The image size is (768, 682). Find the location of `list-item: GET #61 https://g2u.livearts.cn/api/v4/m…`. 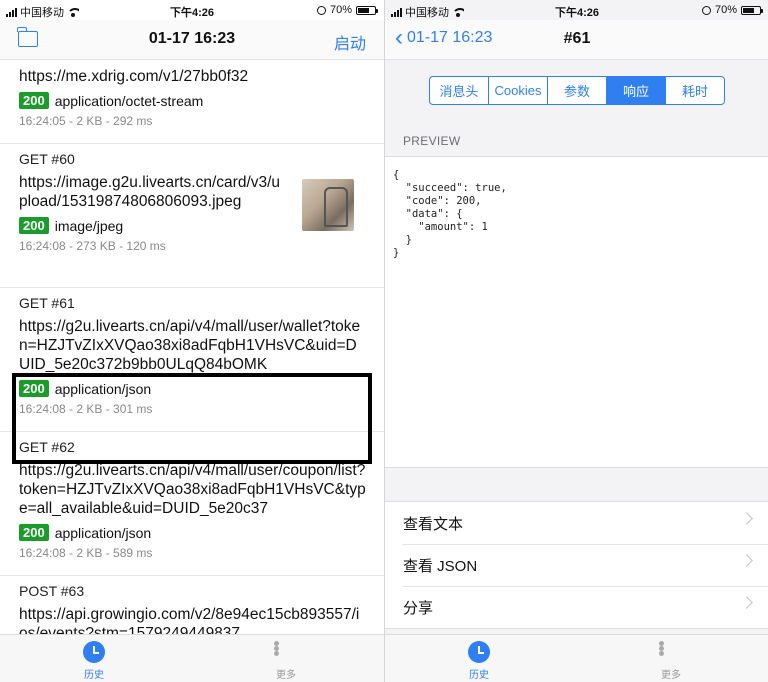

list-item: GET #61 https://g2u.livearts.cn/api/v4/m… is located at coordinates (192, 360).